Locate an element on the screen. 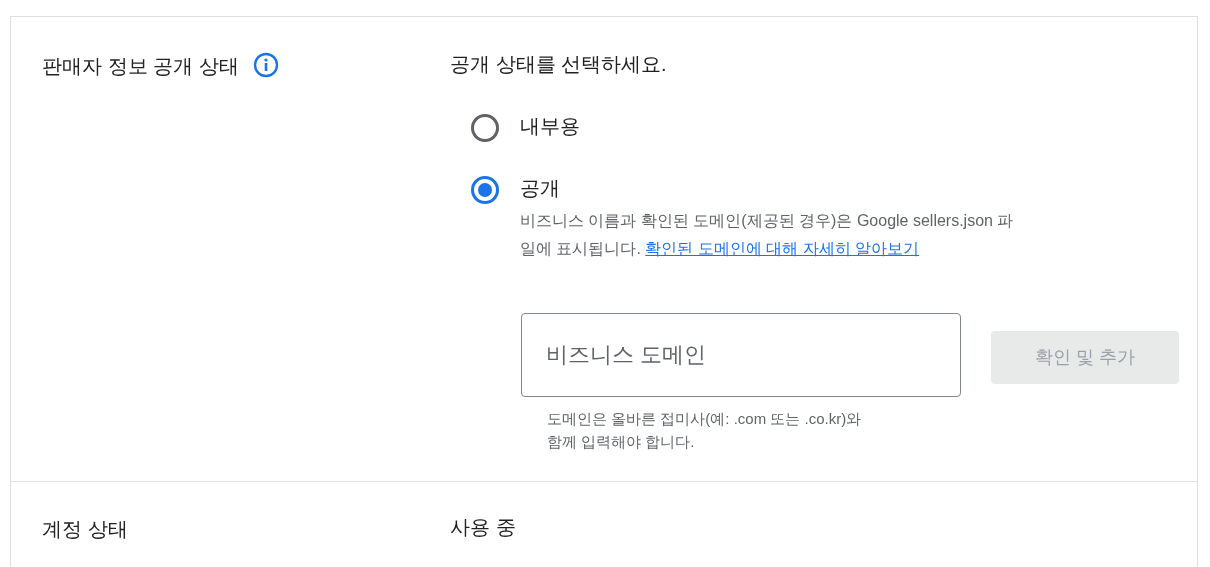 Image resolution: width=1210 pixels, height=567 pixels. prompt-text: 공개 상태를 선택하세요. is located at coordinates (559, 64).